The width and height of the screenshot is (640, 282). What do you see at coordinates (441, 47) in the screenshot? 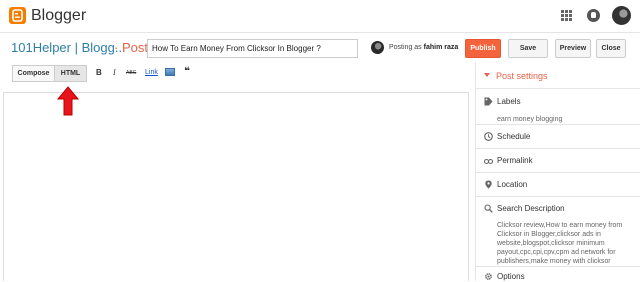
I see `author-name: fahim raza` at bounding box center [441, 47].